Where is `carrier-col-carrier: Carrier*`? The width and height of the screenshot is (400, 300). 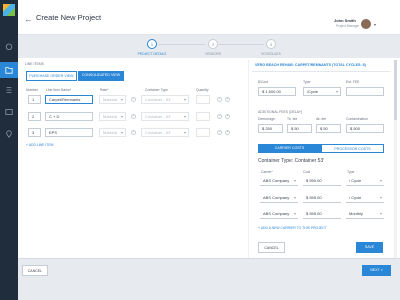
carrier-col-carrier: Carrier* is located at coordinates (267, 172).